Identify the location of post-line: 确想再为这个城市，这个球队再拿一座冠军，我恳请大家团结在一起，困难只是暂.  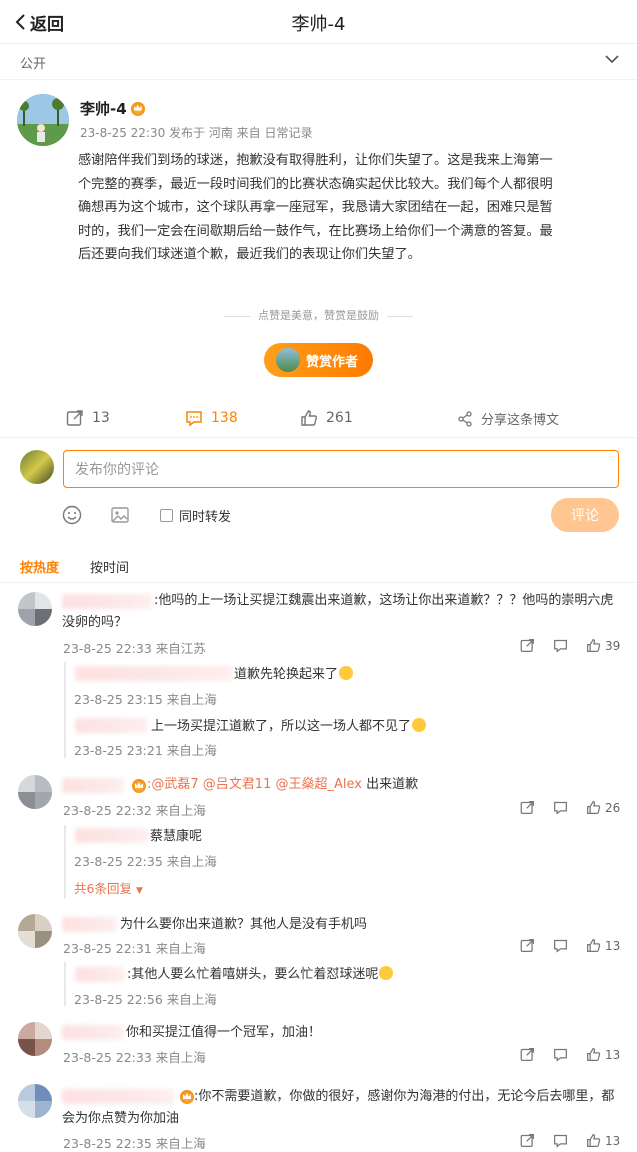
(315, 207).